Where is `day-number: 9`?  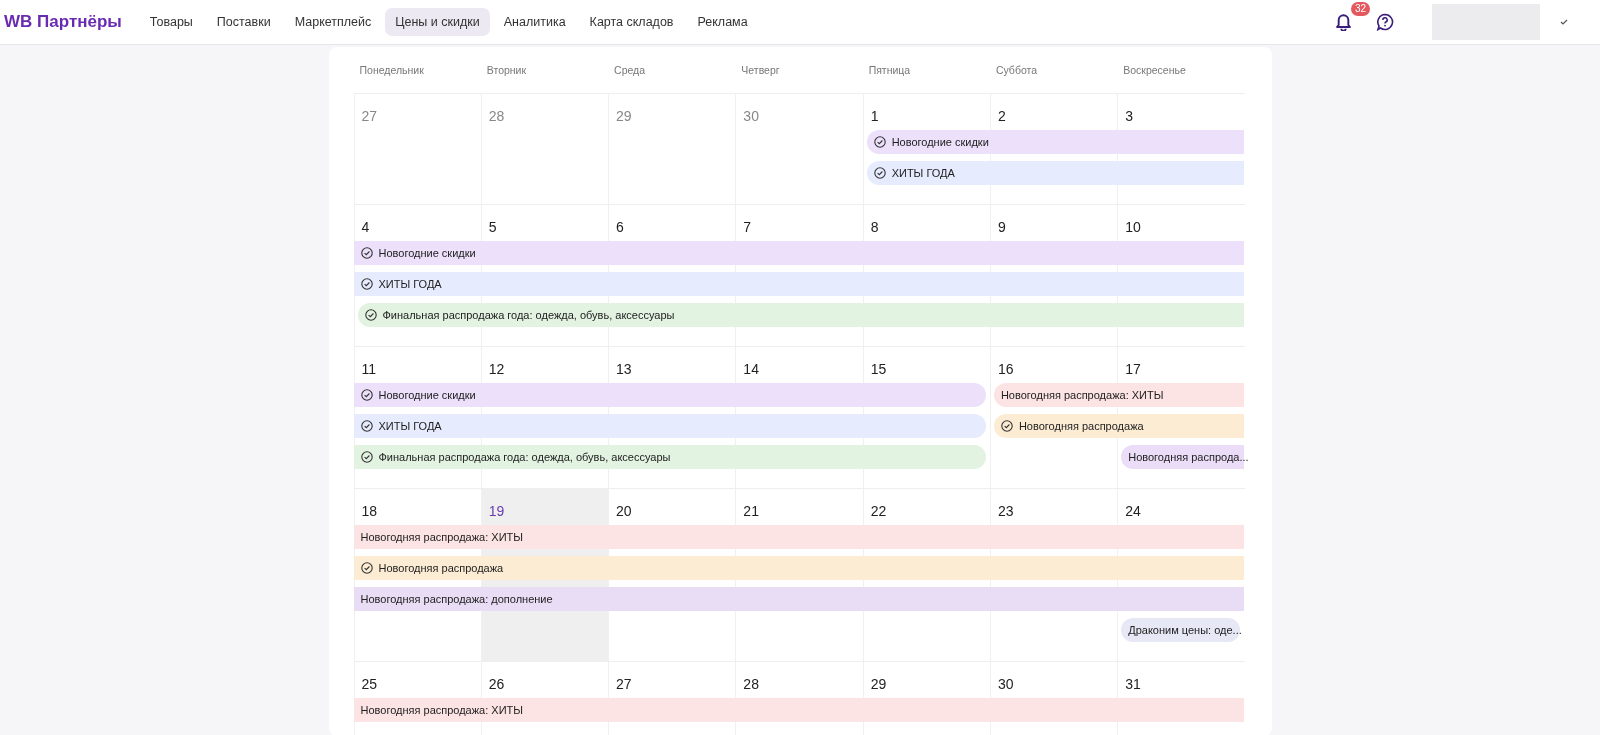 day-number: 9 is located at coordinates (1001, 226).